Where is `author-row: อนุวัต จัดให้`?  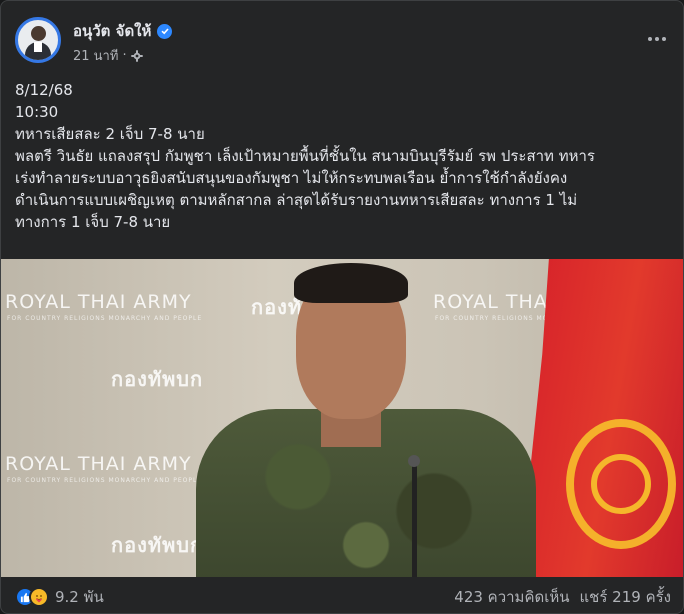
author-row: อนุวัต จัดให้ is located at coordinates (123, 31).